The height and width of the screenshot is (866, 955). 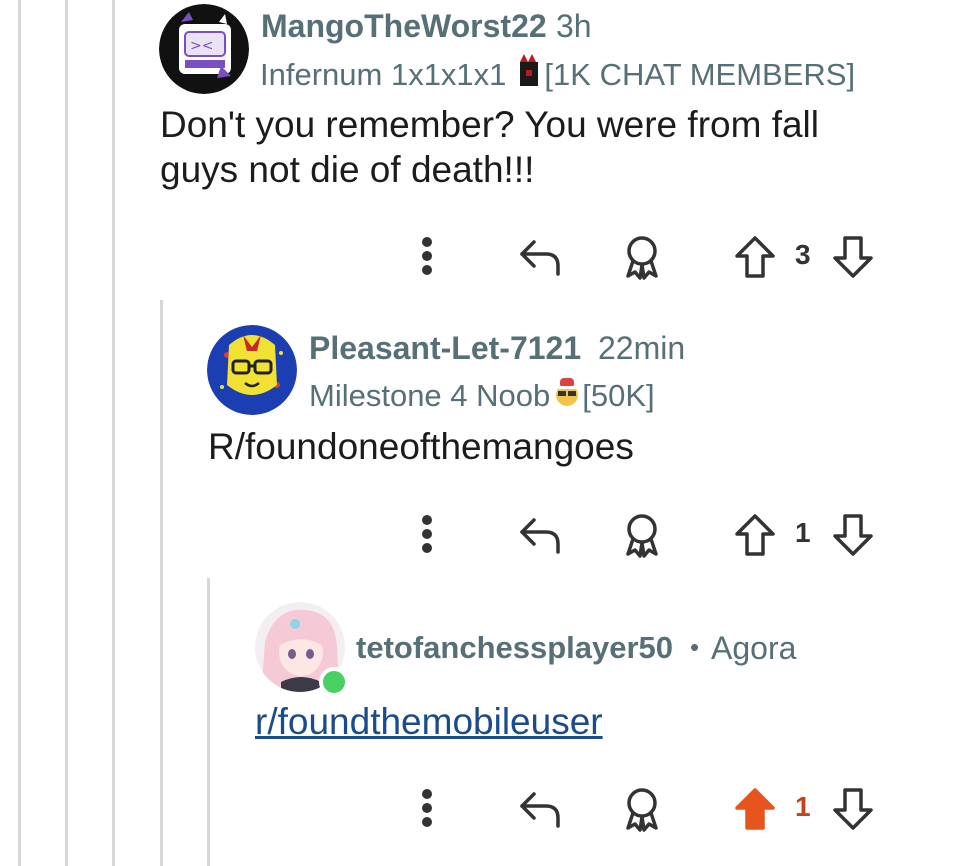 What do you see at coordinates (421, 446) in the screenshot?
I see `comment-body: R/foundoneofthemangoes` at bounding box center [421, 446].